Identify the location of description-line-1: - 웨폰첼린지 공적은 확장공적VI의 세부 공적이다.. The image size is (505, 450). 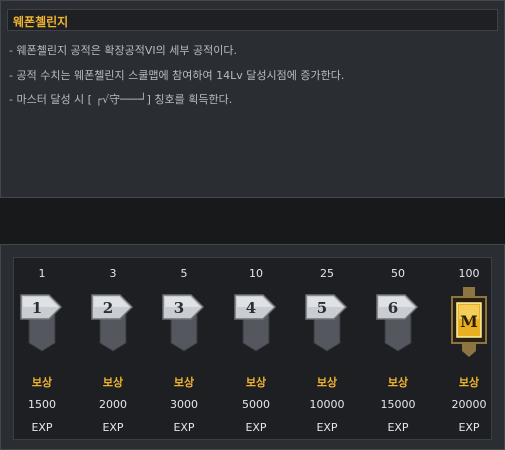
(123, 50).